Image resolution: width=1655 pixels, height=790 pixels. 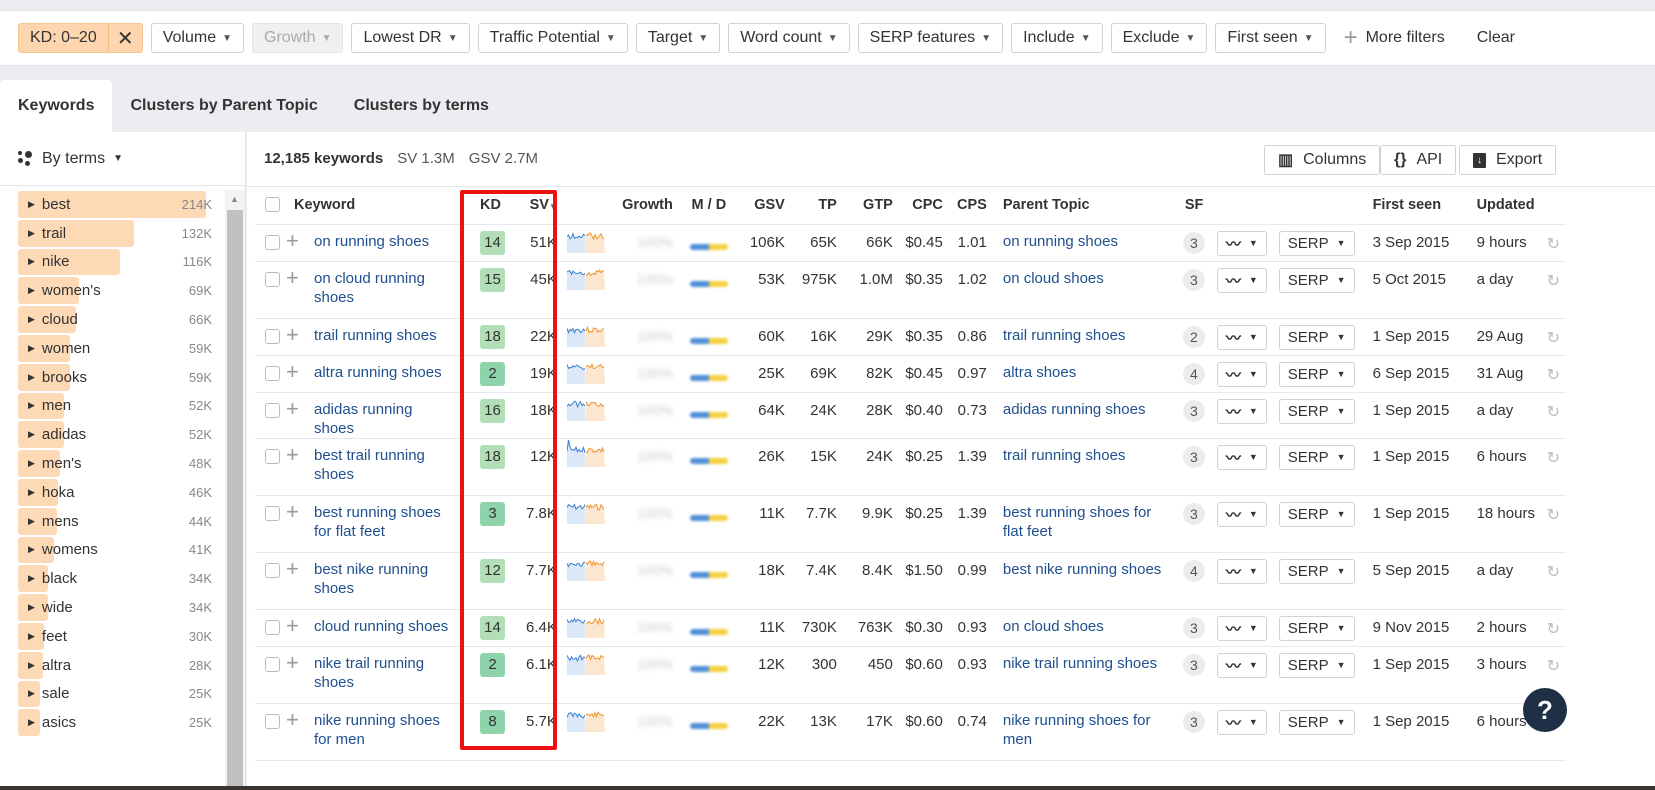 What do you see at coordinates (384, 288) in the screenshot?
I see `keyword-link: on cloud running shoes` at bounding box center [384, 288].